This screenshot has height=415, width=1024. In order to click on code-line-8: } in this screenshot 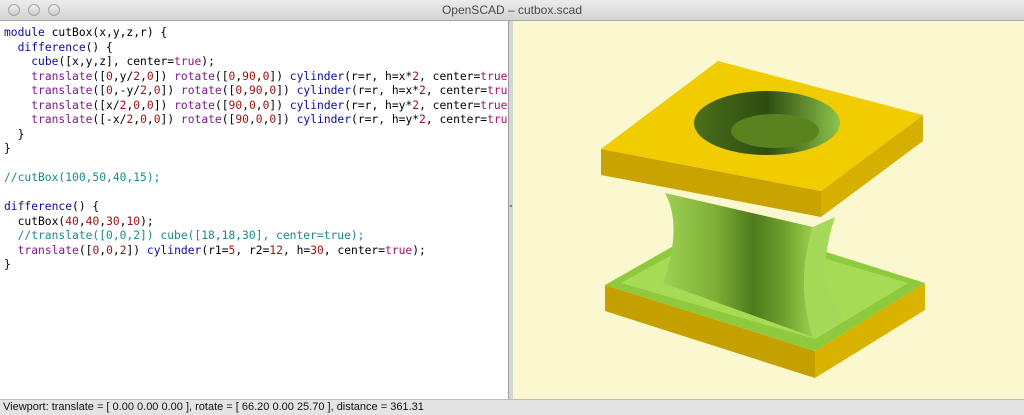, I will do `click(14, 134)`.